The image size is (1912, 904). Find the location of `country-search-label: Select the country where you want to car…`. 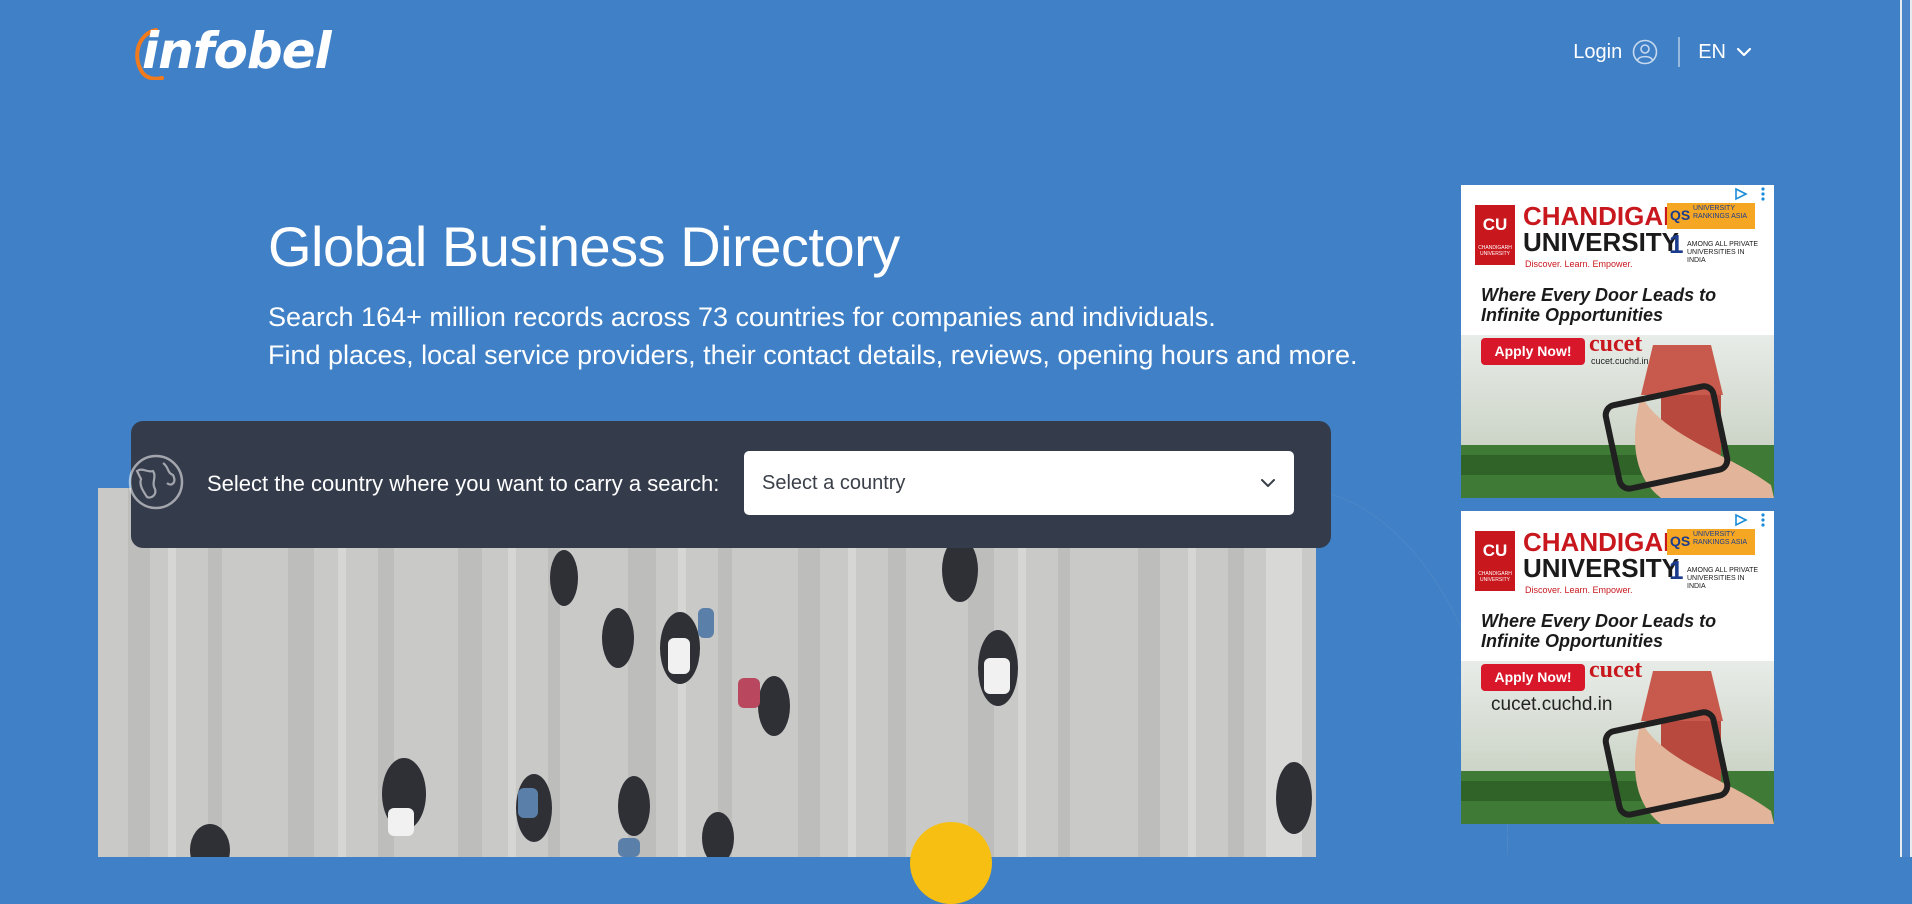

country-search-label: Select the country where you want to car… is located at coordinates (463, 483).